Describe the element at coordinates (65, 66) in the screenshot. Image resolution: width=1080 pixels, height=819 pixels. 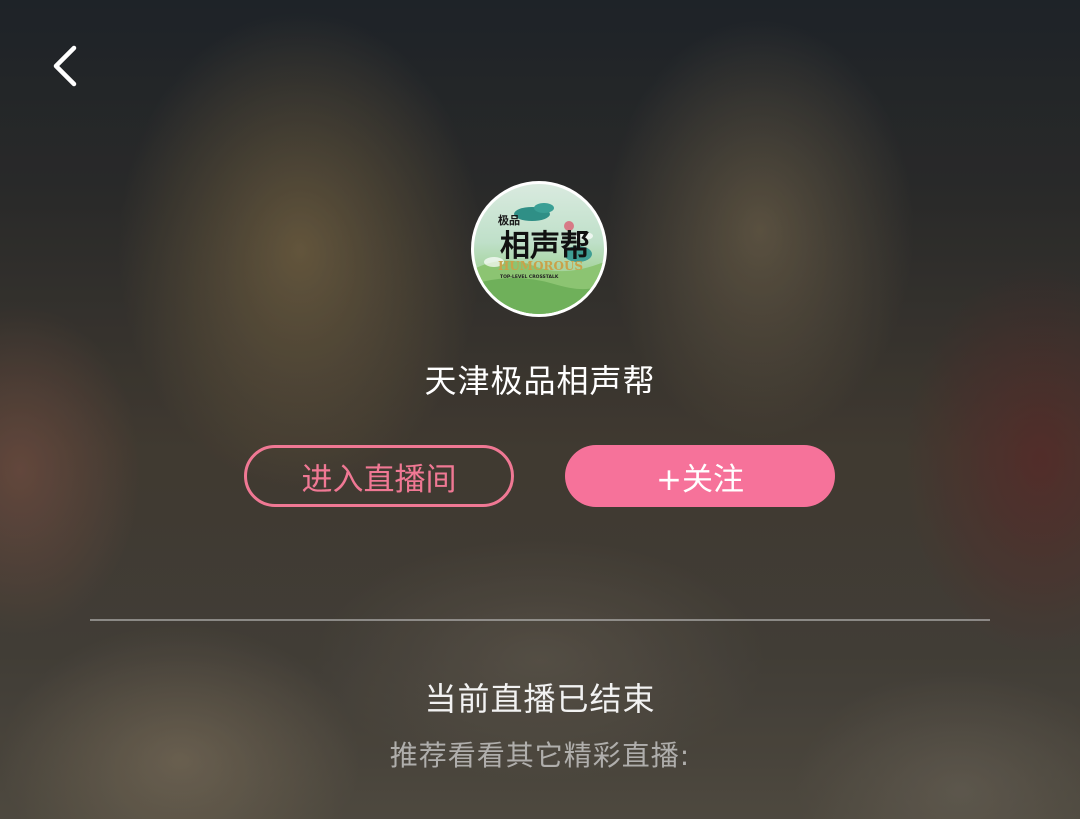
I see `chevron-left-icon` at that location.